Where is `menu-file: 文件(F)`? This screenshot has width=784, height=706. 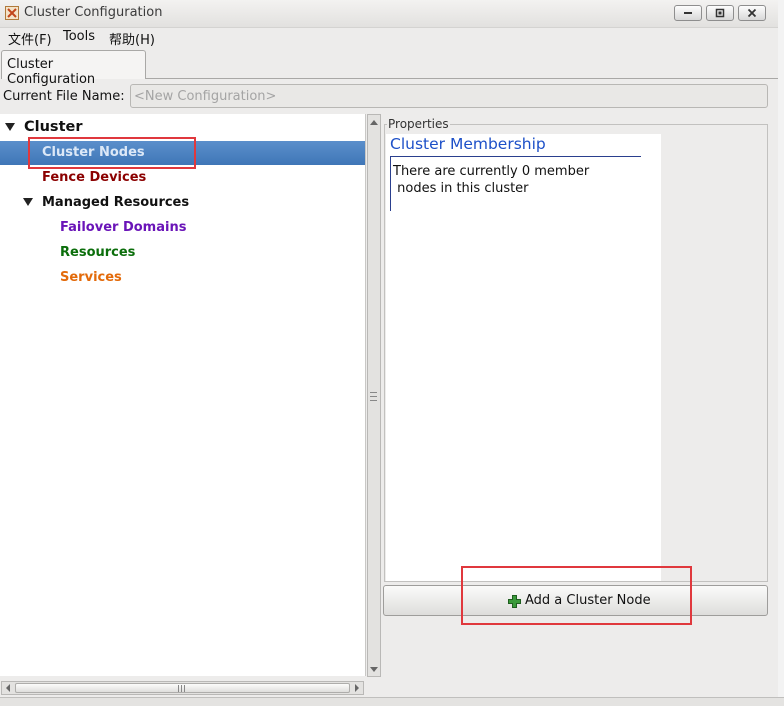
menu-file: 文件(F) is located at coordinates (30, 38).